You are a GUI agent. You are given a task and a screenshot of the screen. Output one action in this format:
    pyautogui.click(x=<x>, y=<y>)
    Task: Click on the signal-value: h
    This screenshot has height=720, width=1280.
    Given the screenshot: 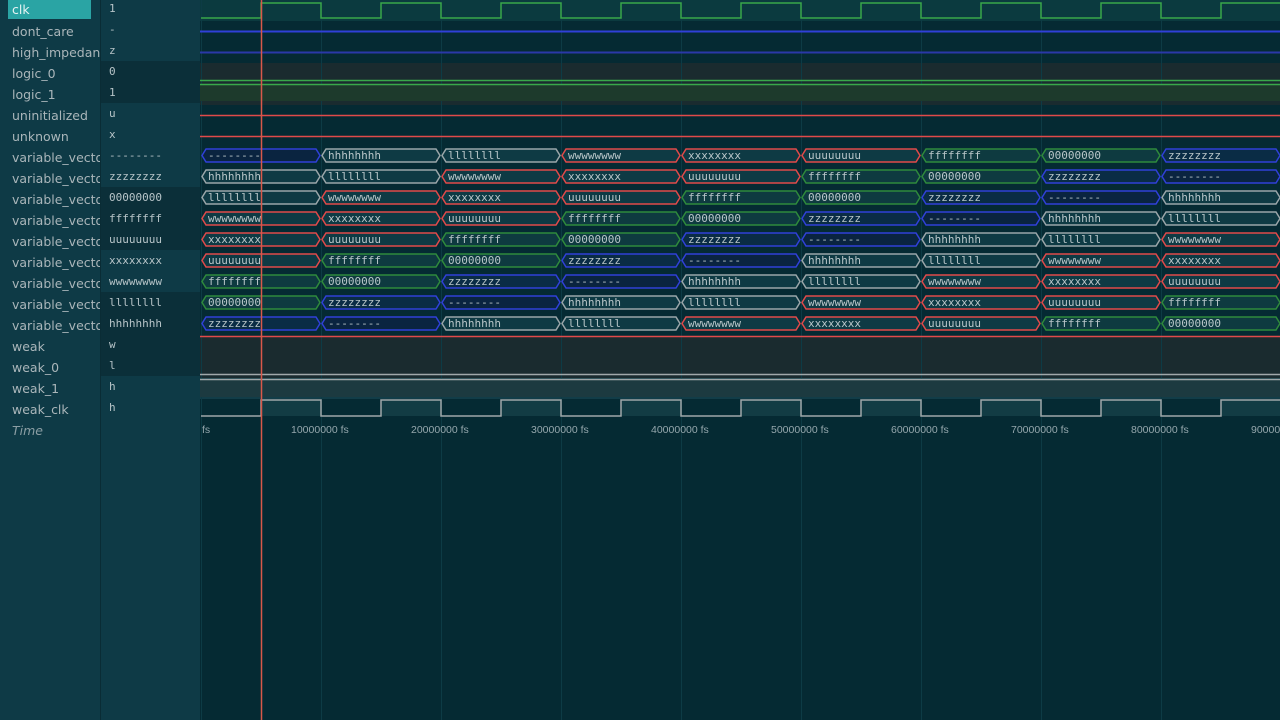 What is the action you would take?
    pyautogui.click(x=112, y=386)
    